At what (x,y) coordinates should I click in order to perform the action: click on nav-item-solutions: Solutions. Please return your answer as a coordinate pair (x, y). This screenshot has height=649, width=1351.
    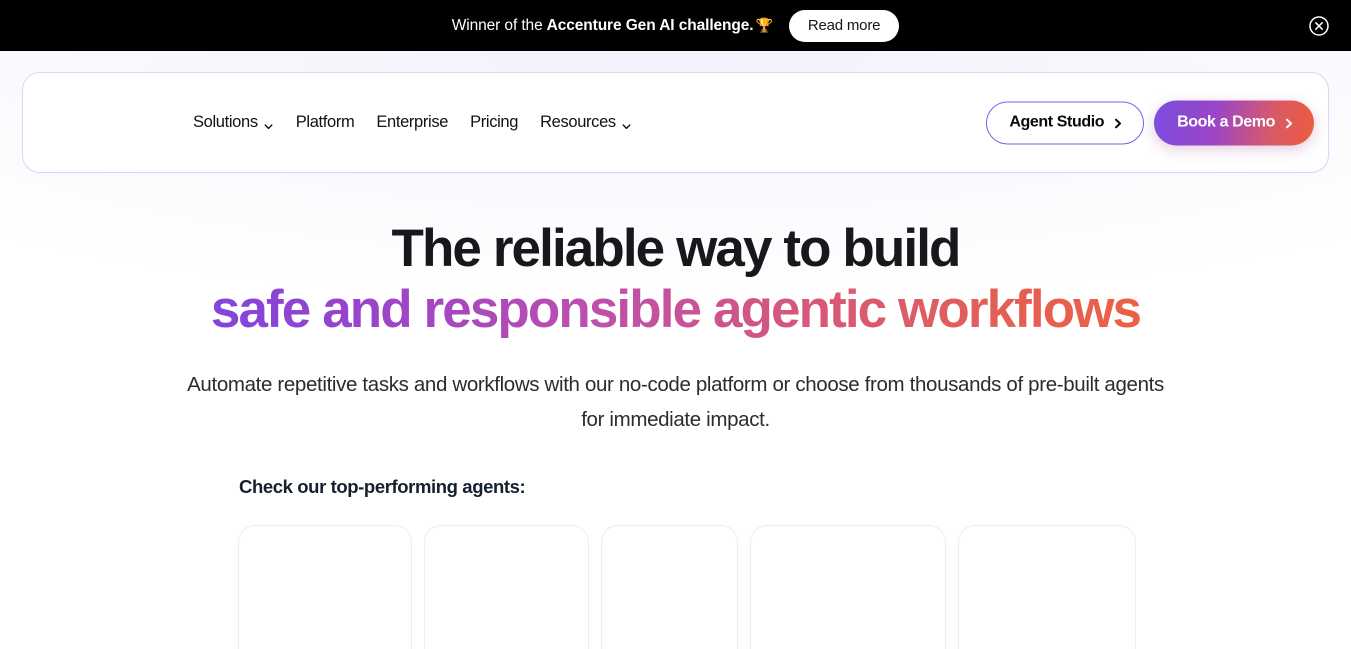
    Looking at the image, I should click on (233, 122).